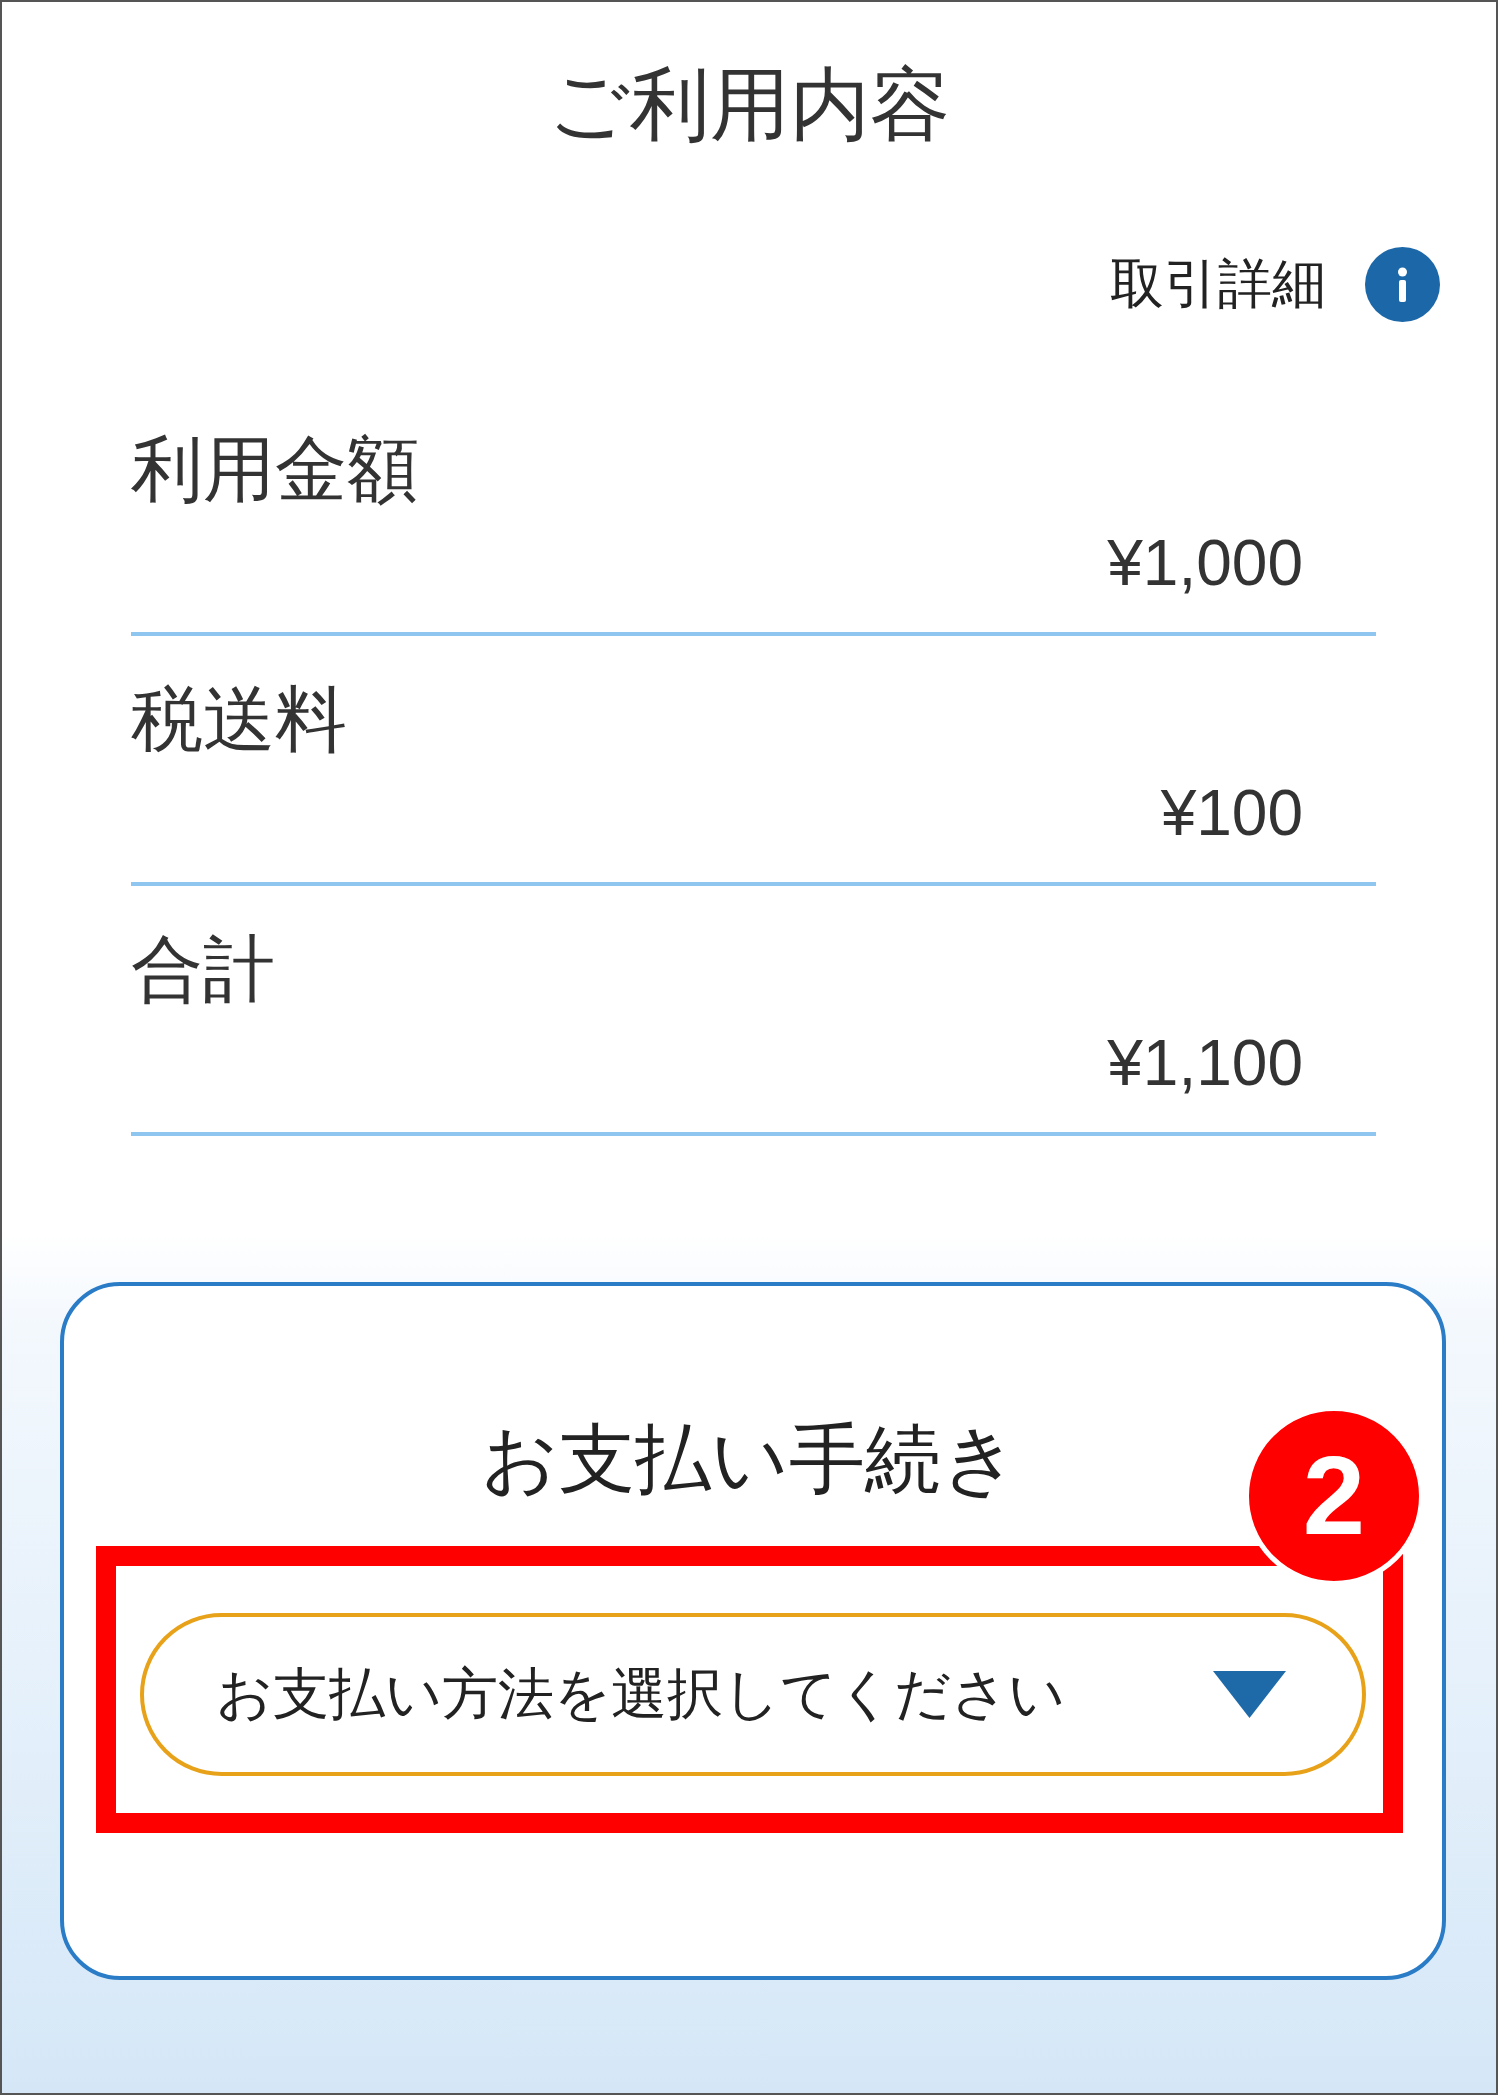  What do you see at coordinates (1402, 284) in the screenshot?
I see `info-icon` at bounding box center [1402, 284].